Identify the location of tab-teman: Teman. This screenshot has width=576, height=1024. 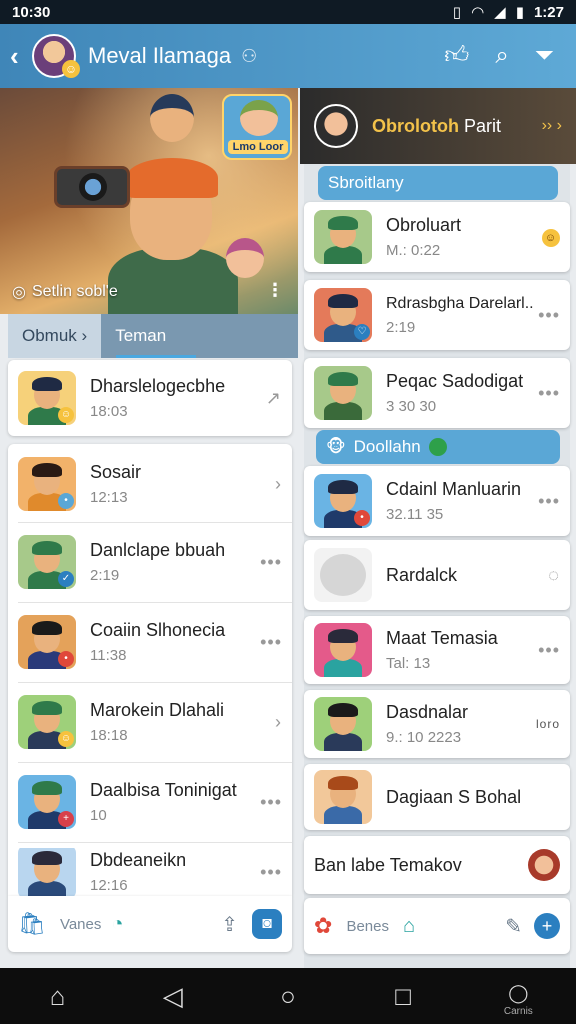
(140, 336).